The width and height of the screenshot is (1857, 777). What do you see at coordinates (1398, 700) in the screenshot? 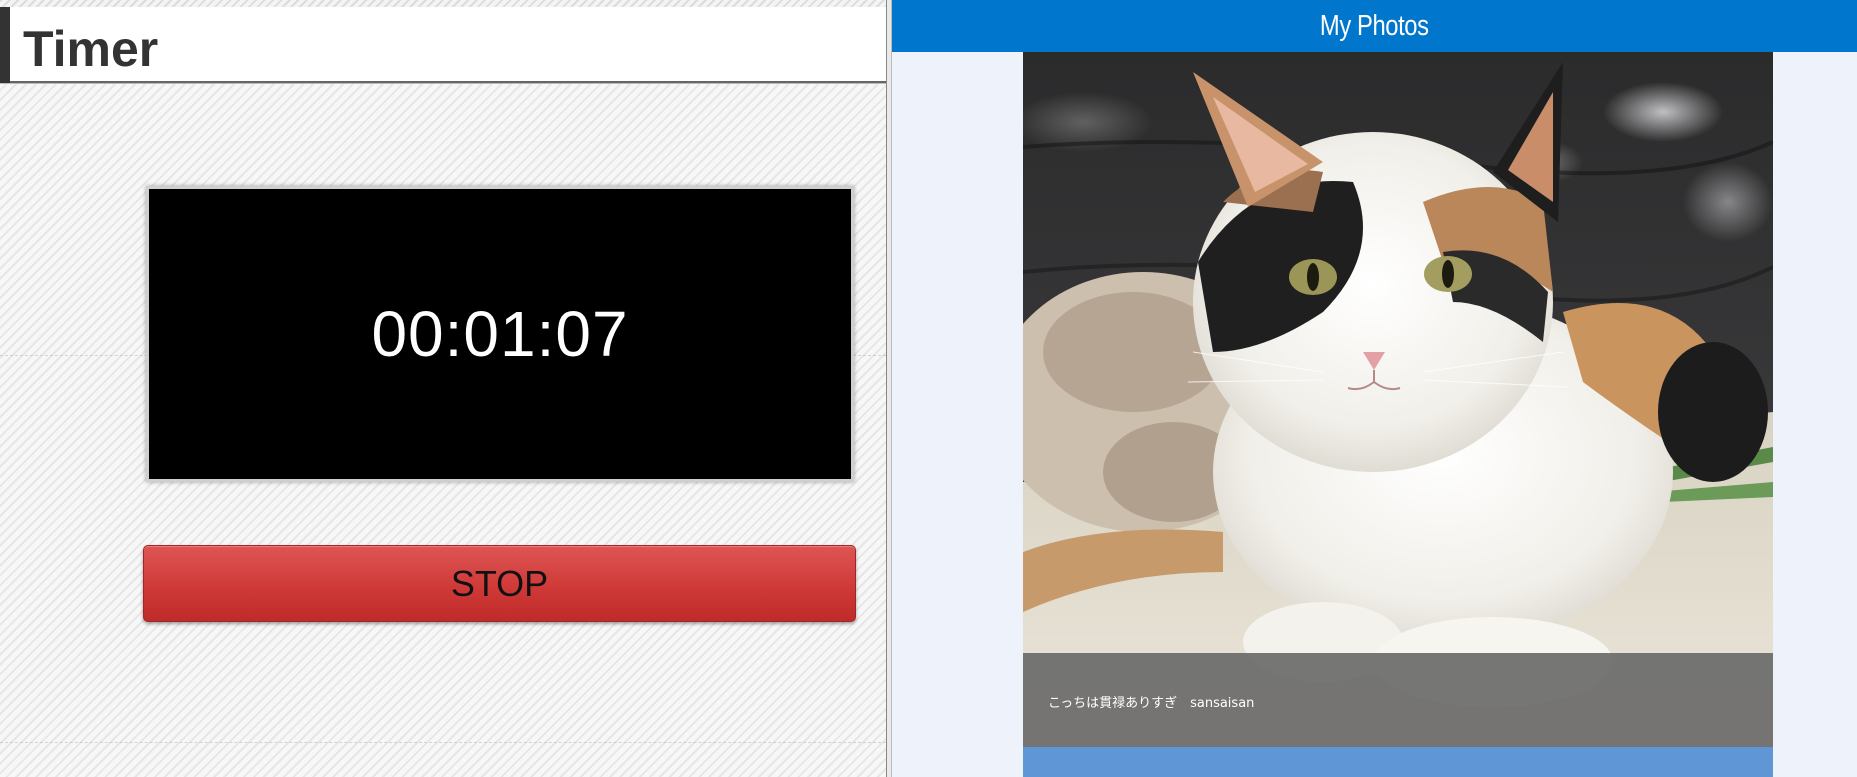
I see `photo-caption-bar: こっちは貫禄ありすぎ sansaisan` at bounding box center [1398, 700].